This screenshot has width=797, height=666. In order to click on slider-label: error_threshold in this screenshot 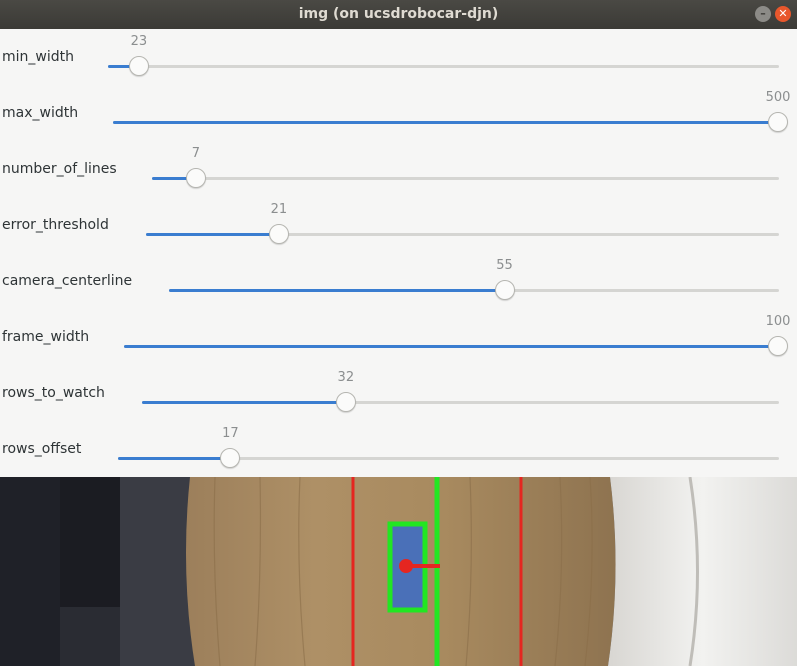, I will do `click(55, 225)`.